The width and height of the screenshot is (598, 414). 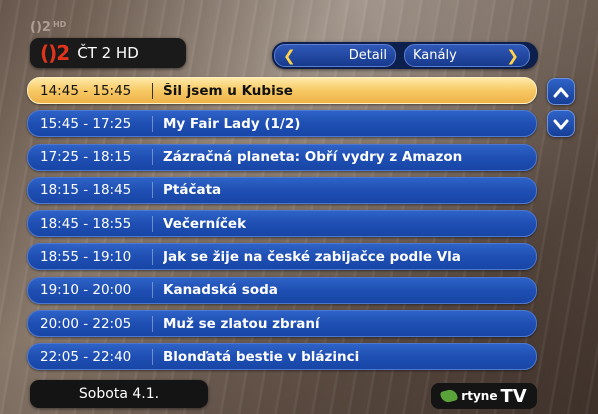 I want to click on program-time: 20:00 - 22:05, so click(x=86, y=323).